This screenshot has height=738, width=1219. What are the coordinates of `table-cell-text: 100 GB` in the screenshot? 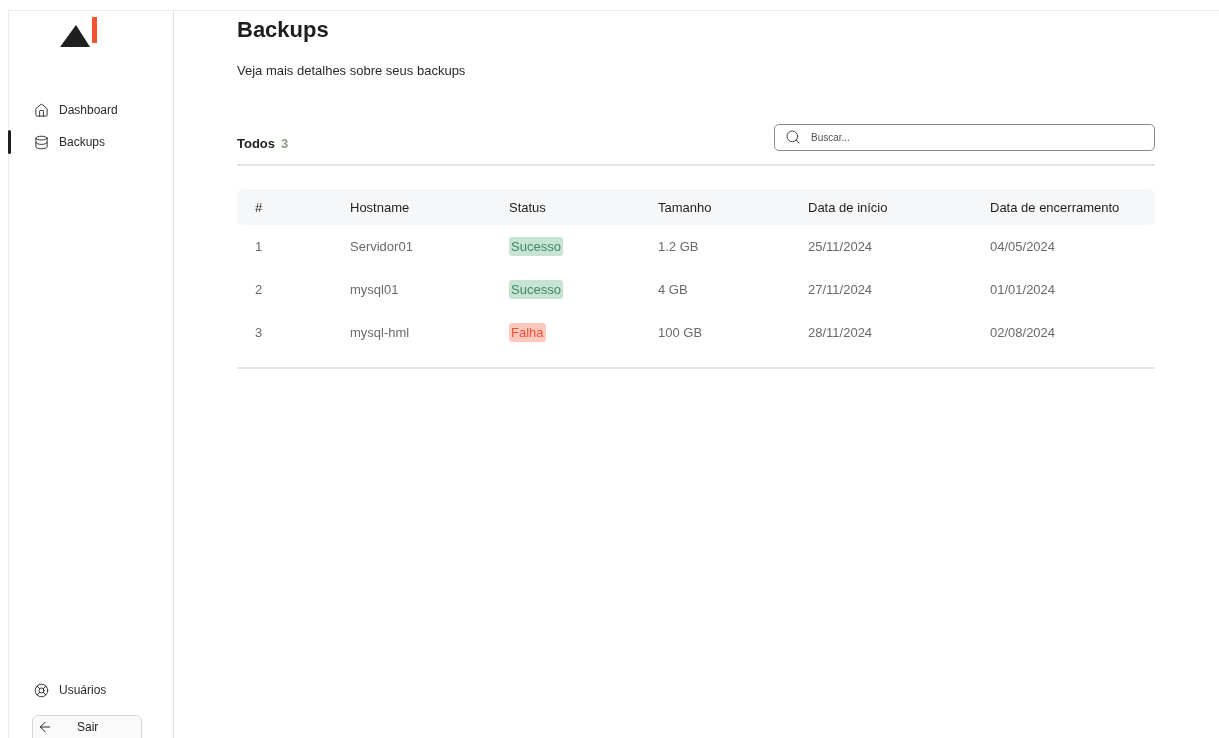 It's located at (681, 332).